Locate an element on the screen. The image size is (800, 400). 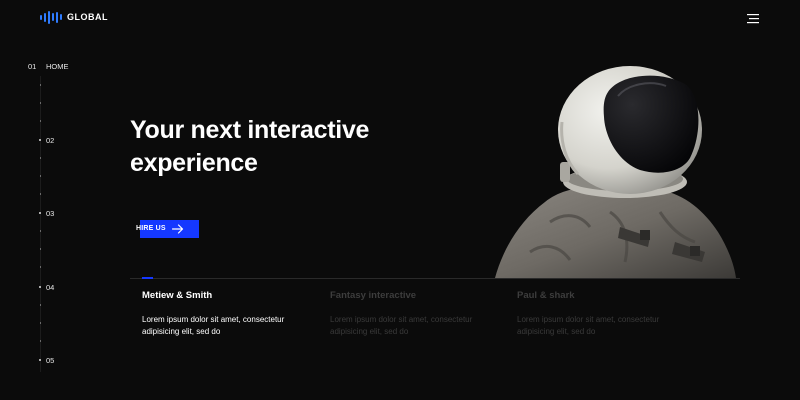
logo: GLOBAL is located at coordinates (74, 17).